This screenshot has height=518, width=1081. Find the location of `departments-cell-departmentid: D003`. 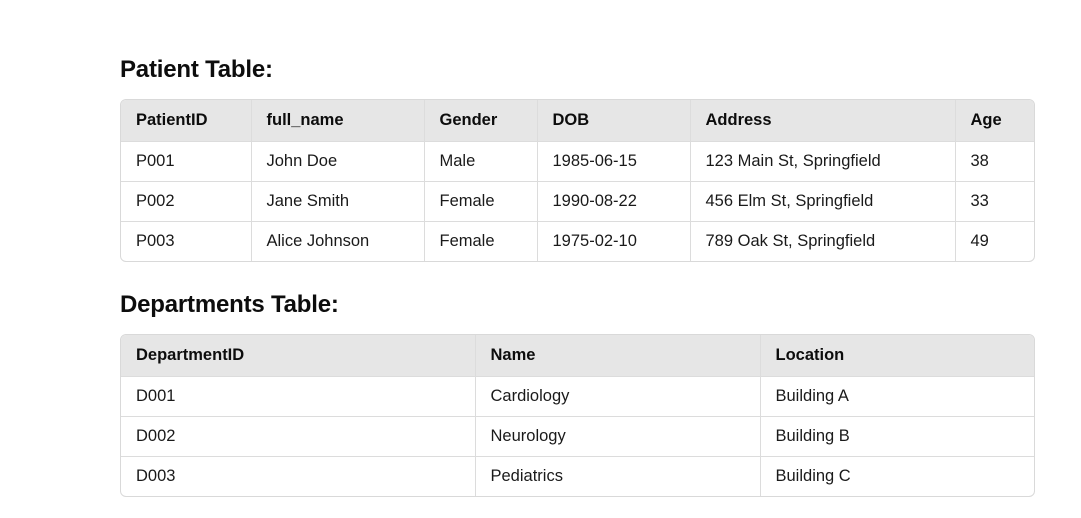

departments-cell-departmentid: D003 is located at coordinates (298, 476).